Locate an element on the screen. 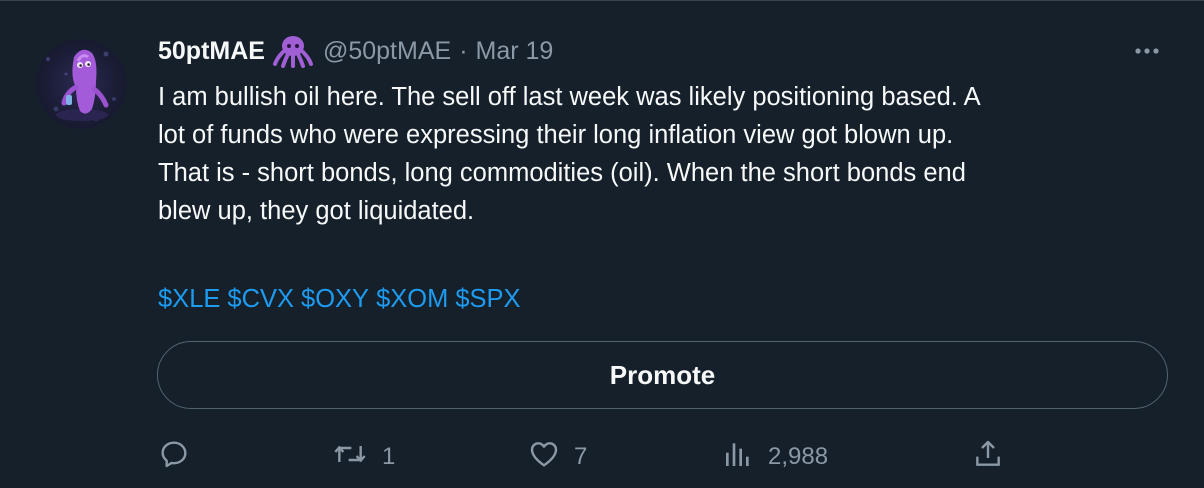 Image resolution: width=1204 pixels, height=488 pixels. more-icon is located at coordinates (1147, 51).